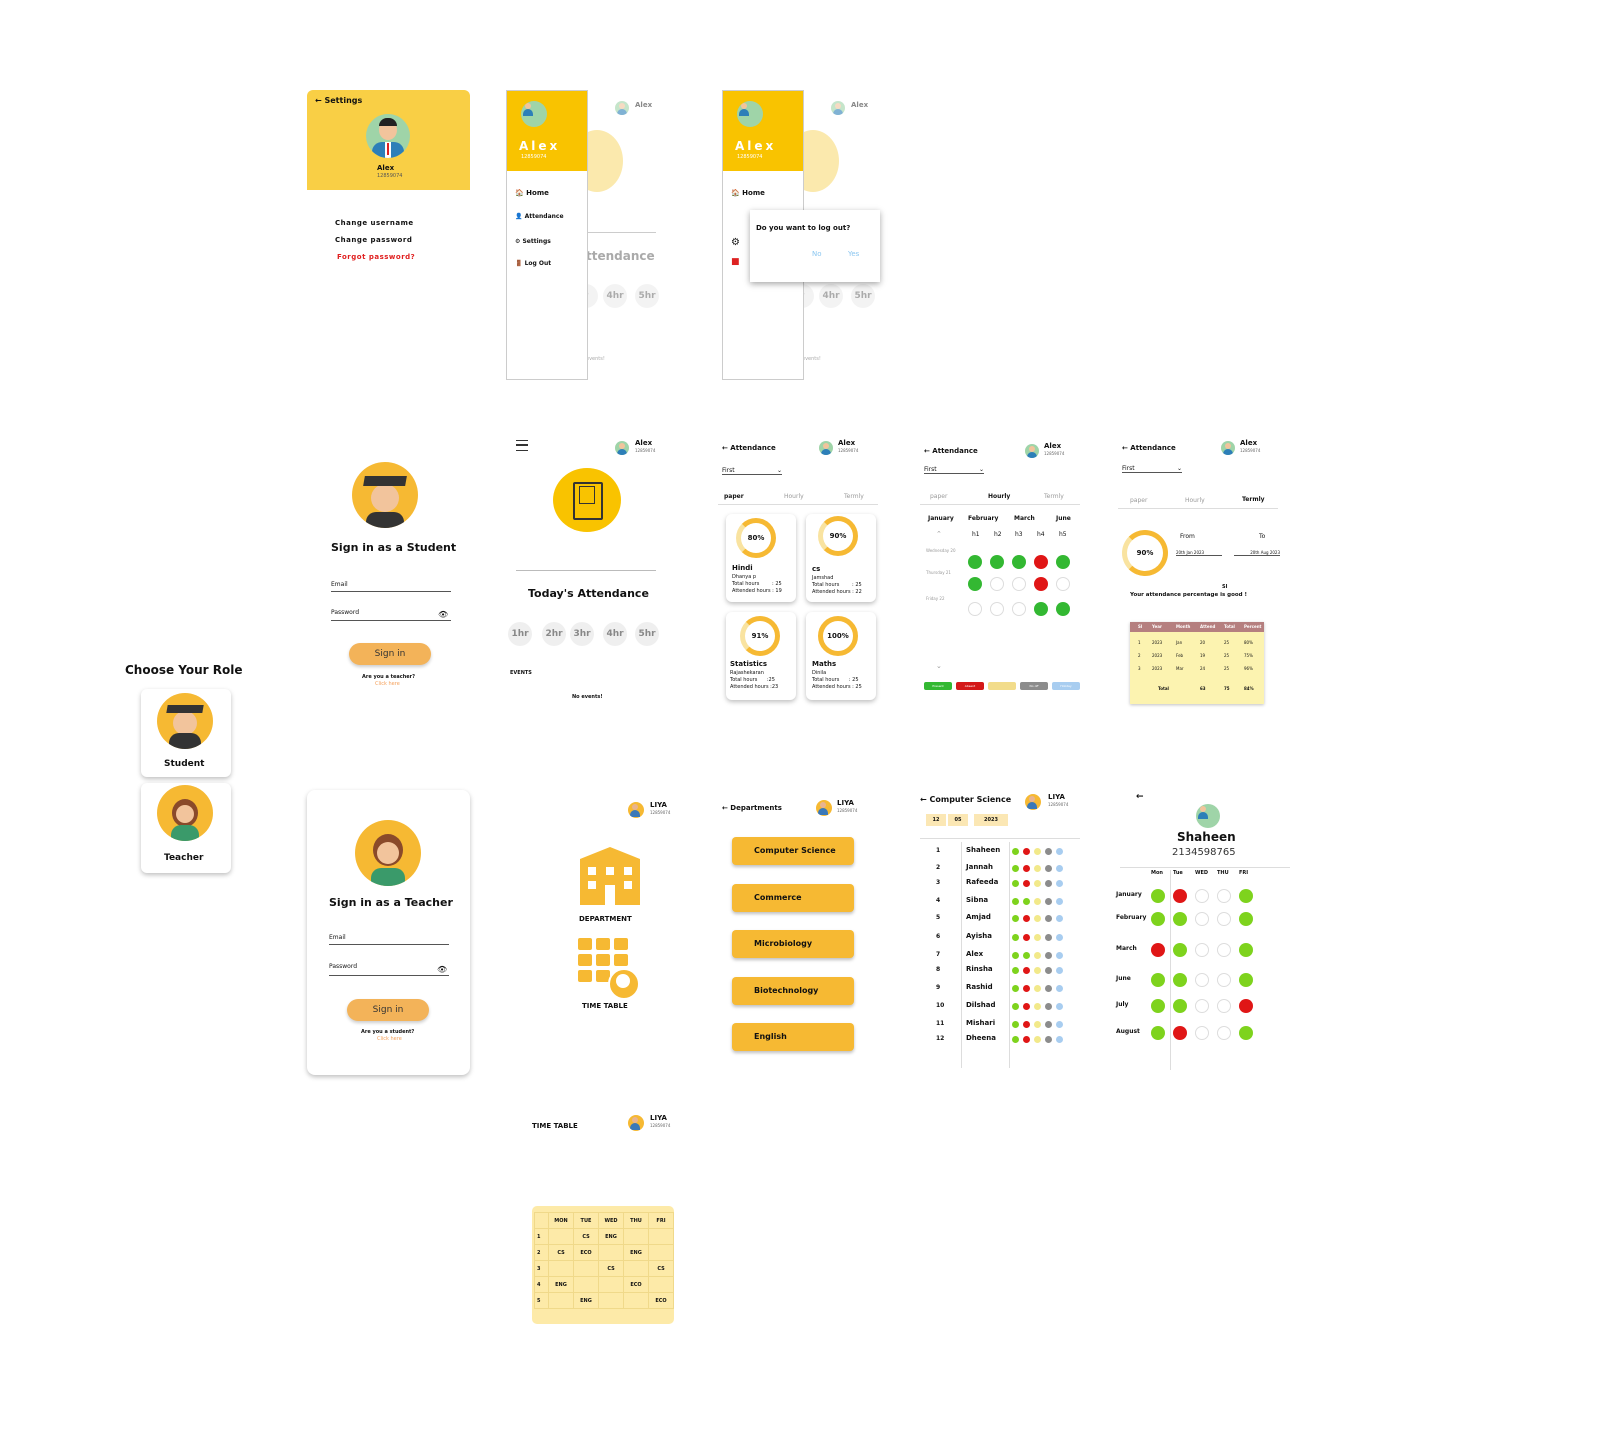  What do you see at coordinates (752, 808) in the screenshot?
I see `back-title: ← Departments` at bounding box center [752, 808].